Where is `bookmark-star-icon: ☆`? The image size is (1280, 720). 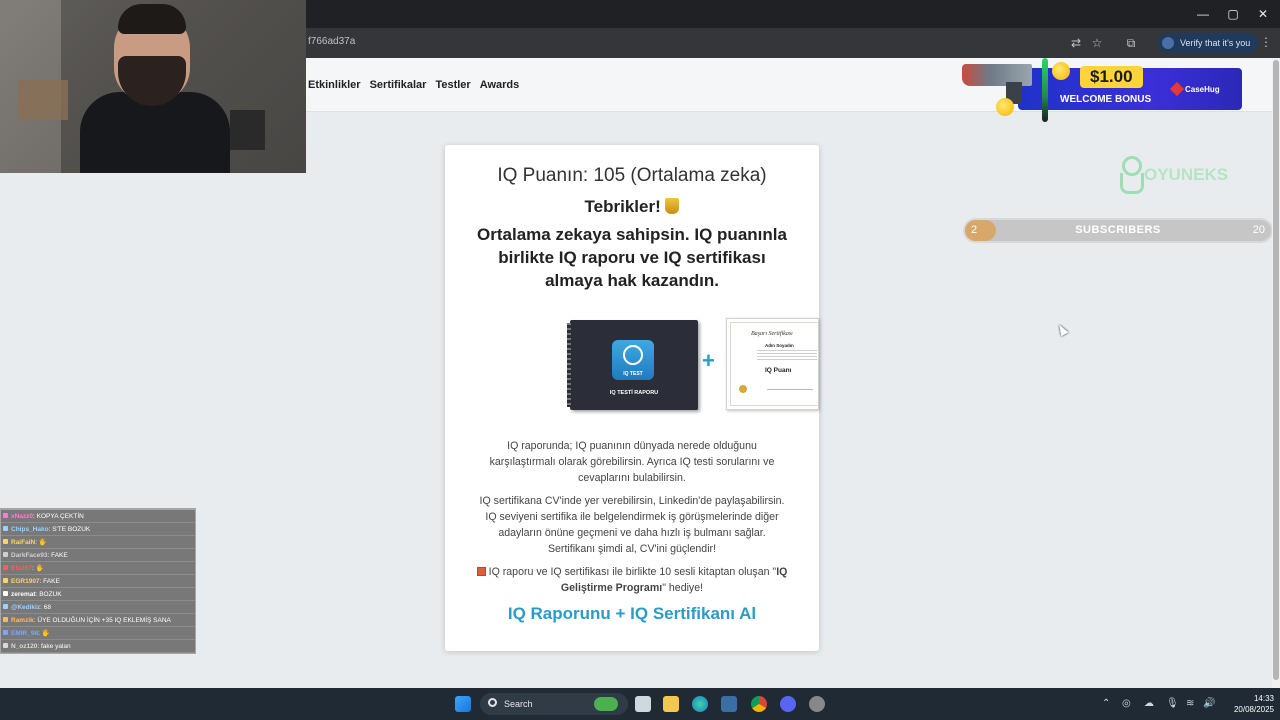 bookmark-star-icon: ☆ is located at coordinates (1097, 43).